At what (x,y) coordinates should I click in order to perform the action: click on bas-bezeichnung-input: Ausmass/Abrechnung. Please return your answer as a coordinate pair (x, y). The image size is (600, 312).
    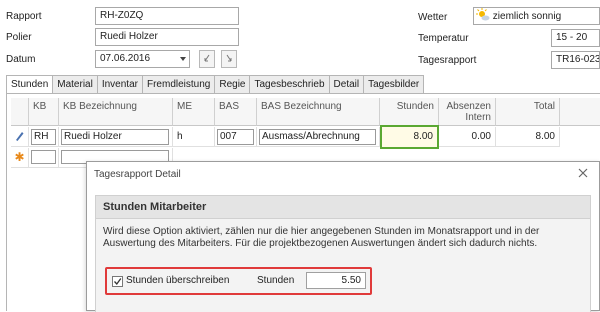
    Looking at the image, I should click on (317, 137).